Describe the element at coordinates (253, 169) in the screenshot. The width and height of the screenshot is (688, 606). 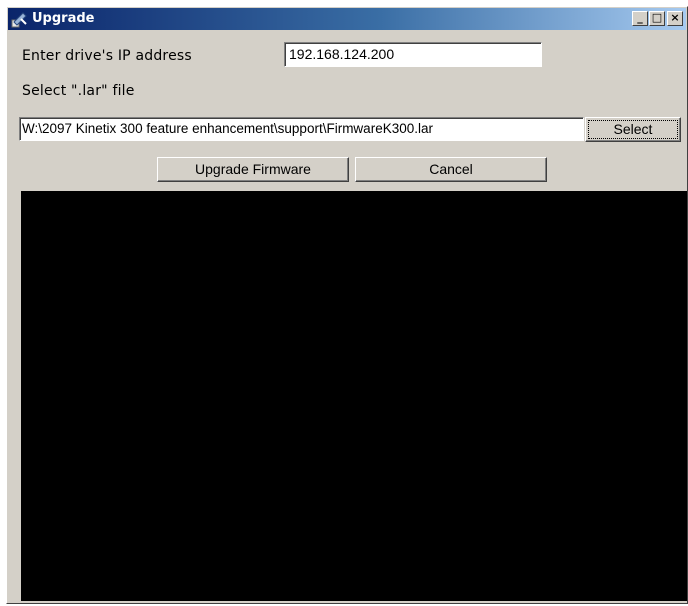
I see `upgrade-firmware-button: Upgrade Firmware` at that location.